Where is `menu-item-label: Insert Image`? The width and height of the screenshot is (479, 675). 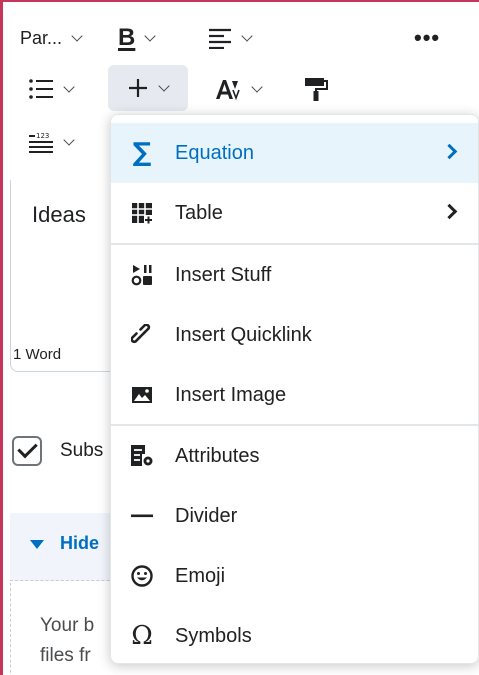 menu-item-label: Insert Image is located at coordinates (231, 394).